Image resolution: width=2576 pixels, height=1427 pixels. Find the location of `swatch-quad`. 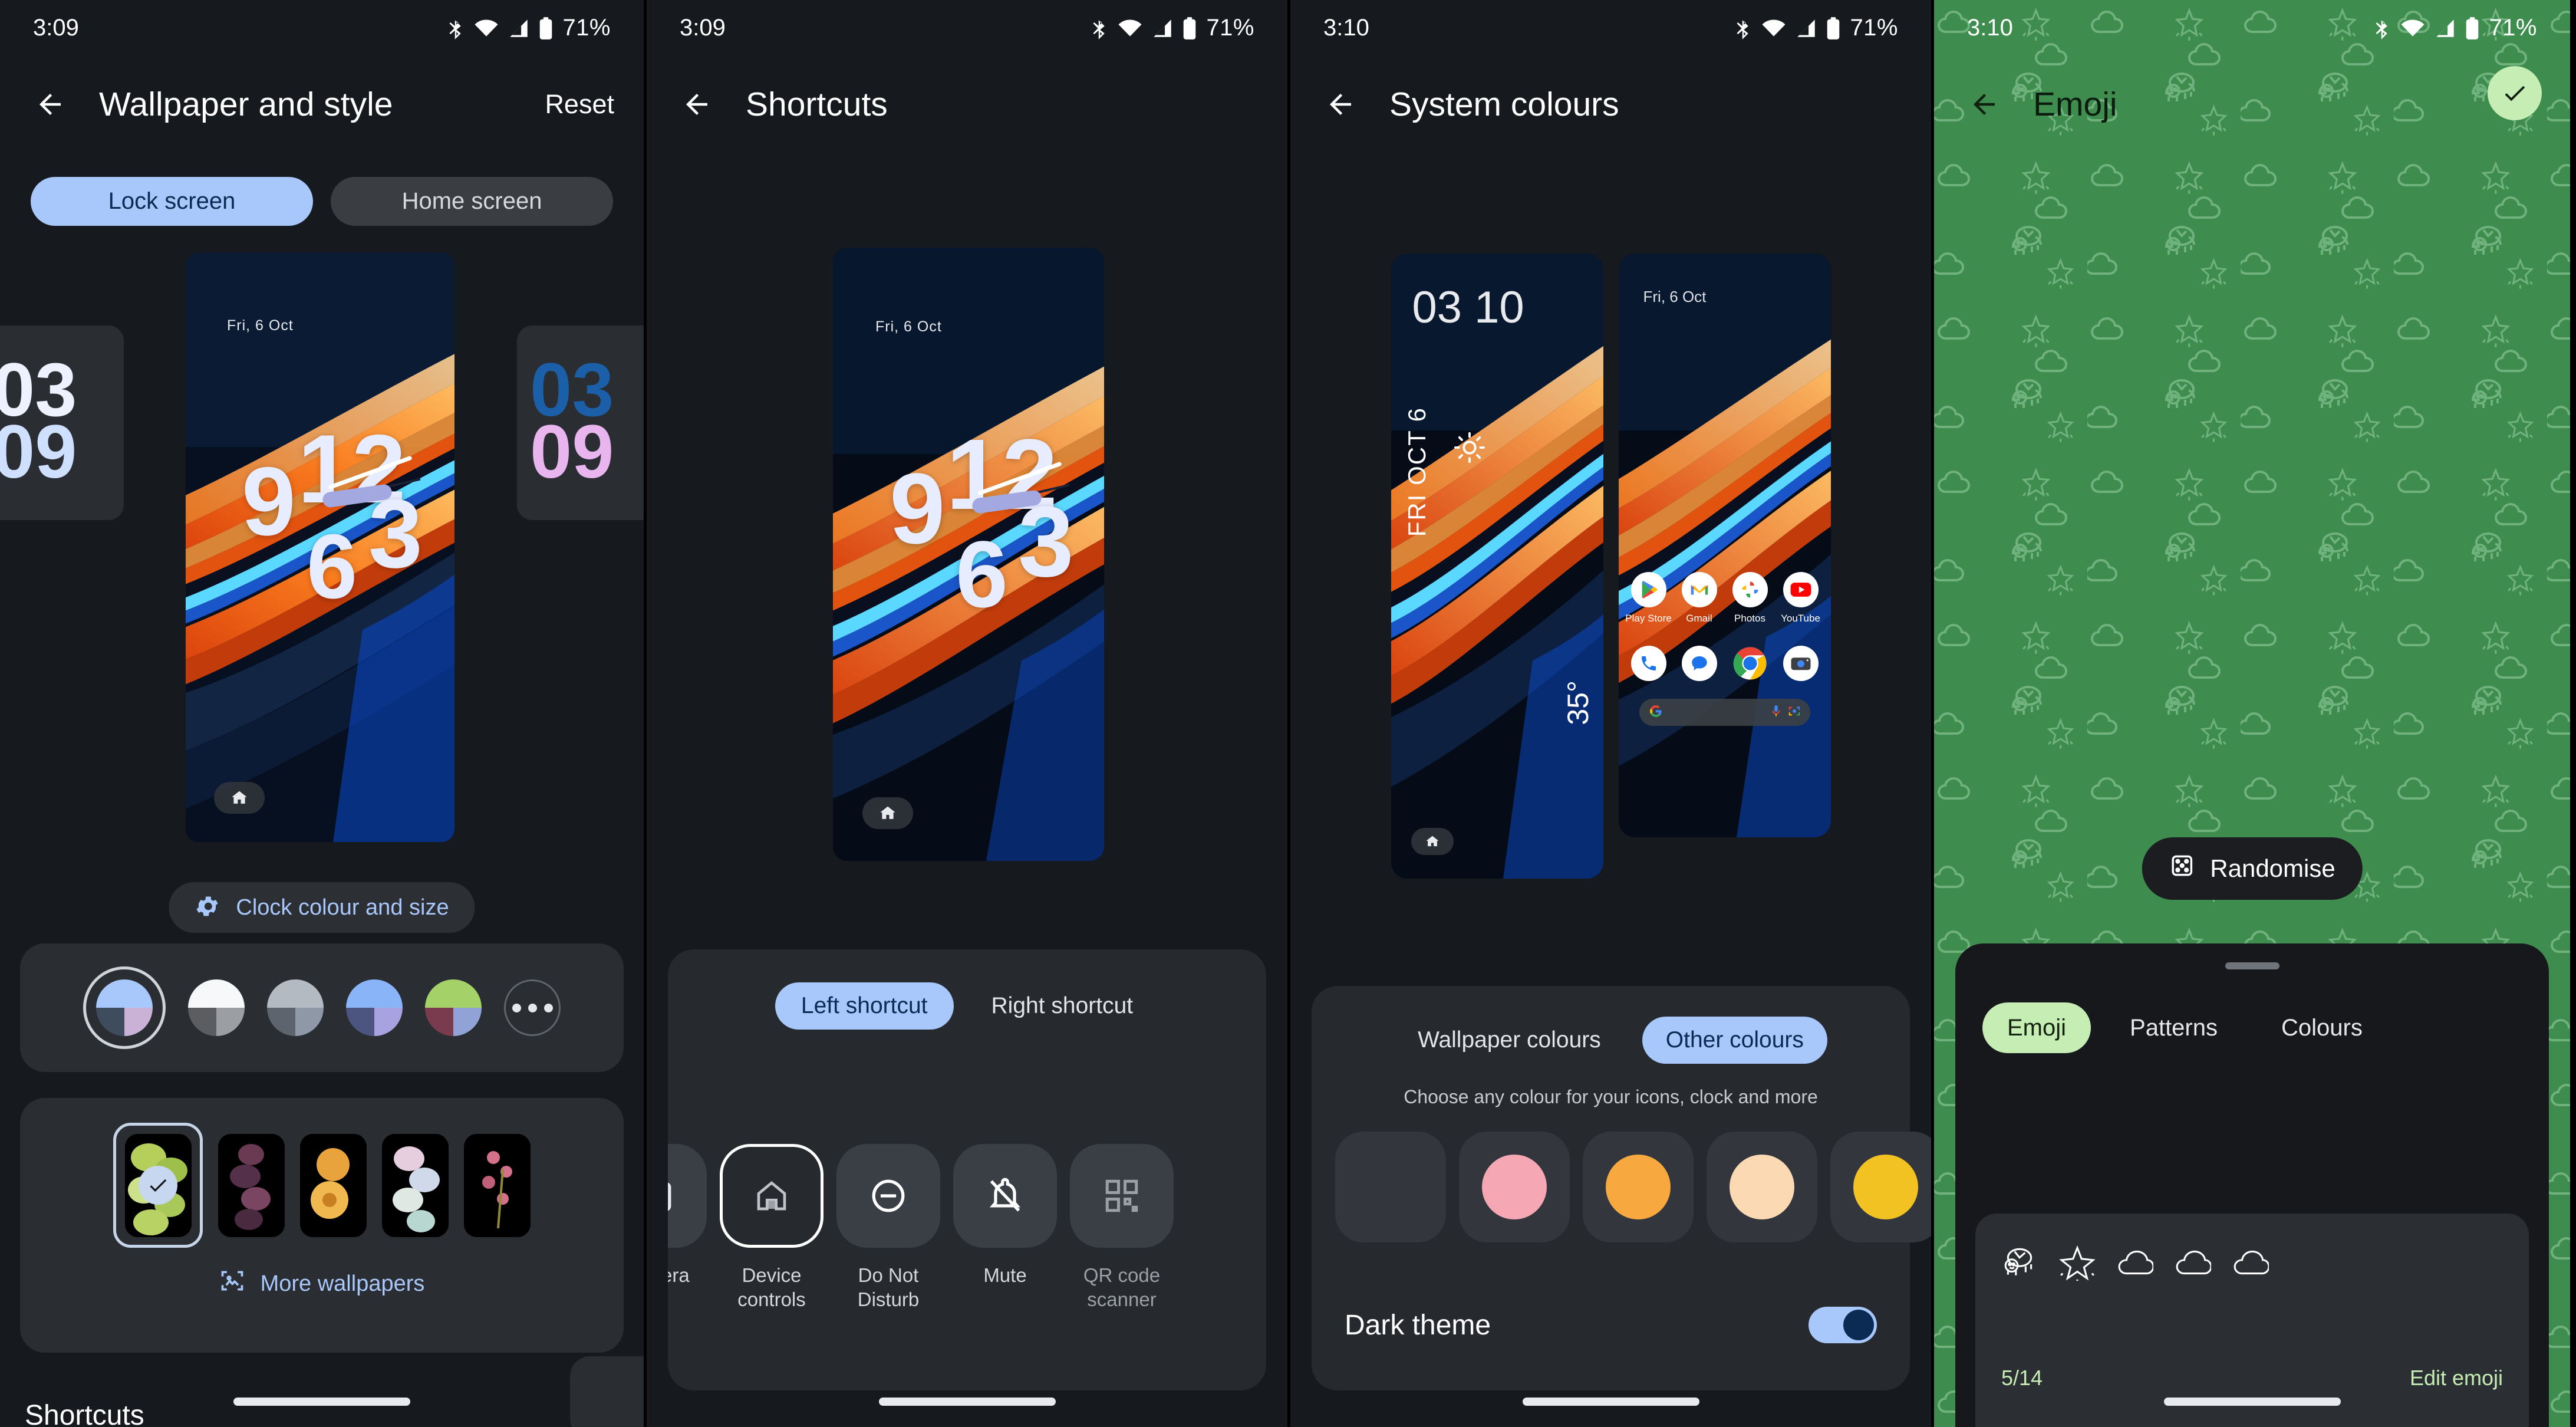

swatch-quad is located at coordinates (1390, 1187).